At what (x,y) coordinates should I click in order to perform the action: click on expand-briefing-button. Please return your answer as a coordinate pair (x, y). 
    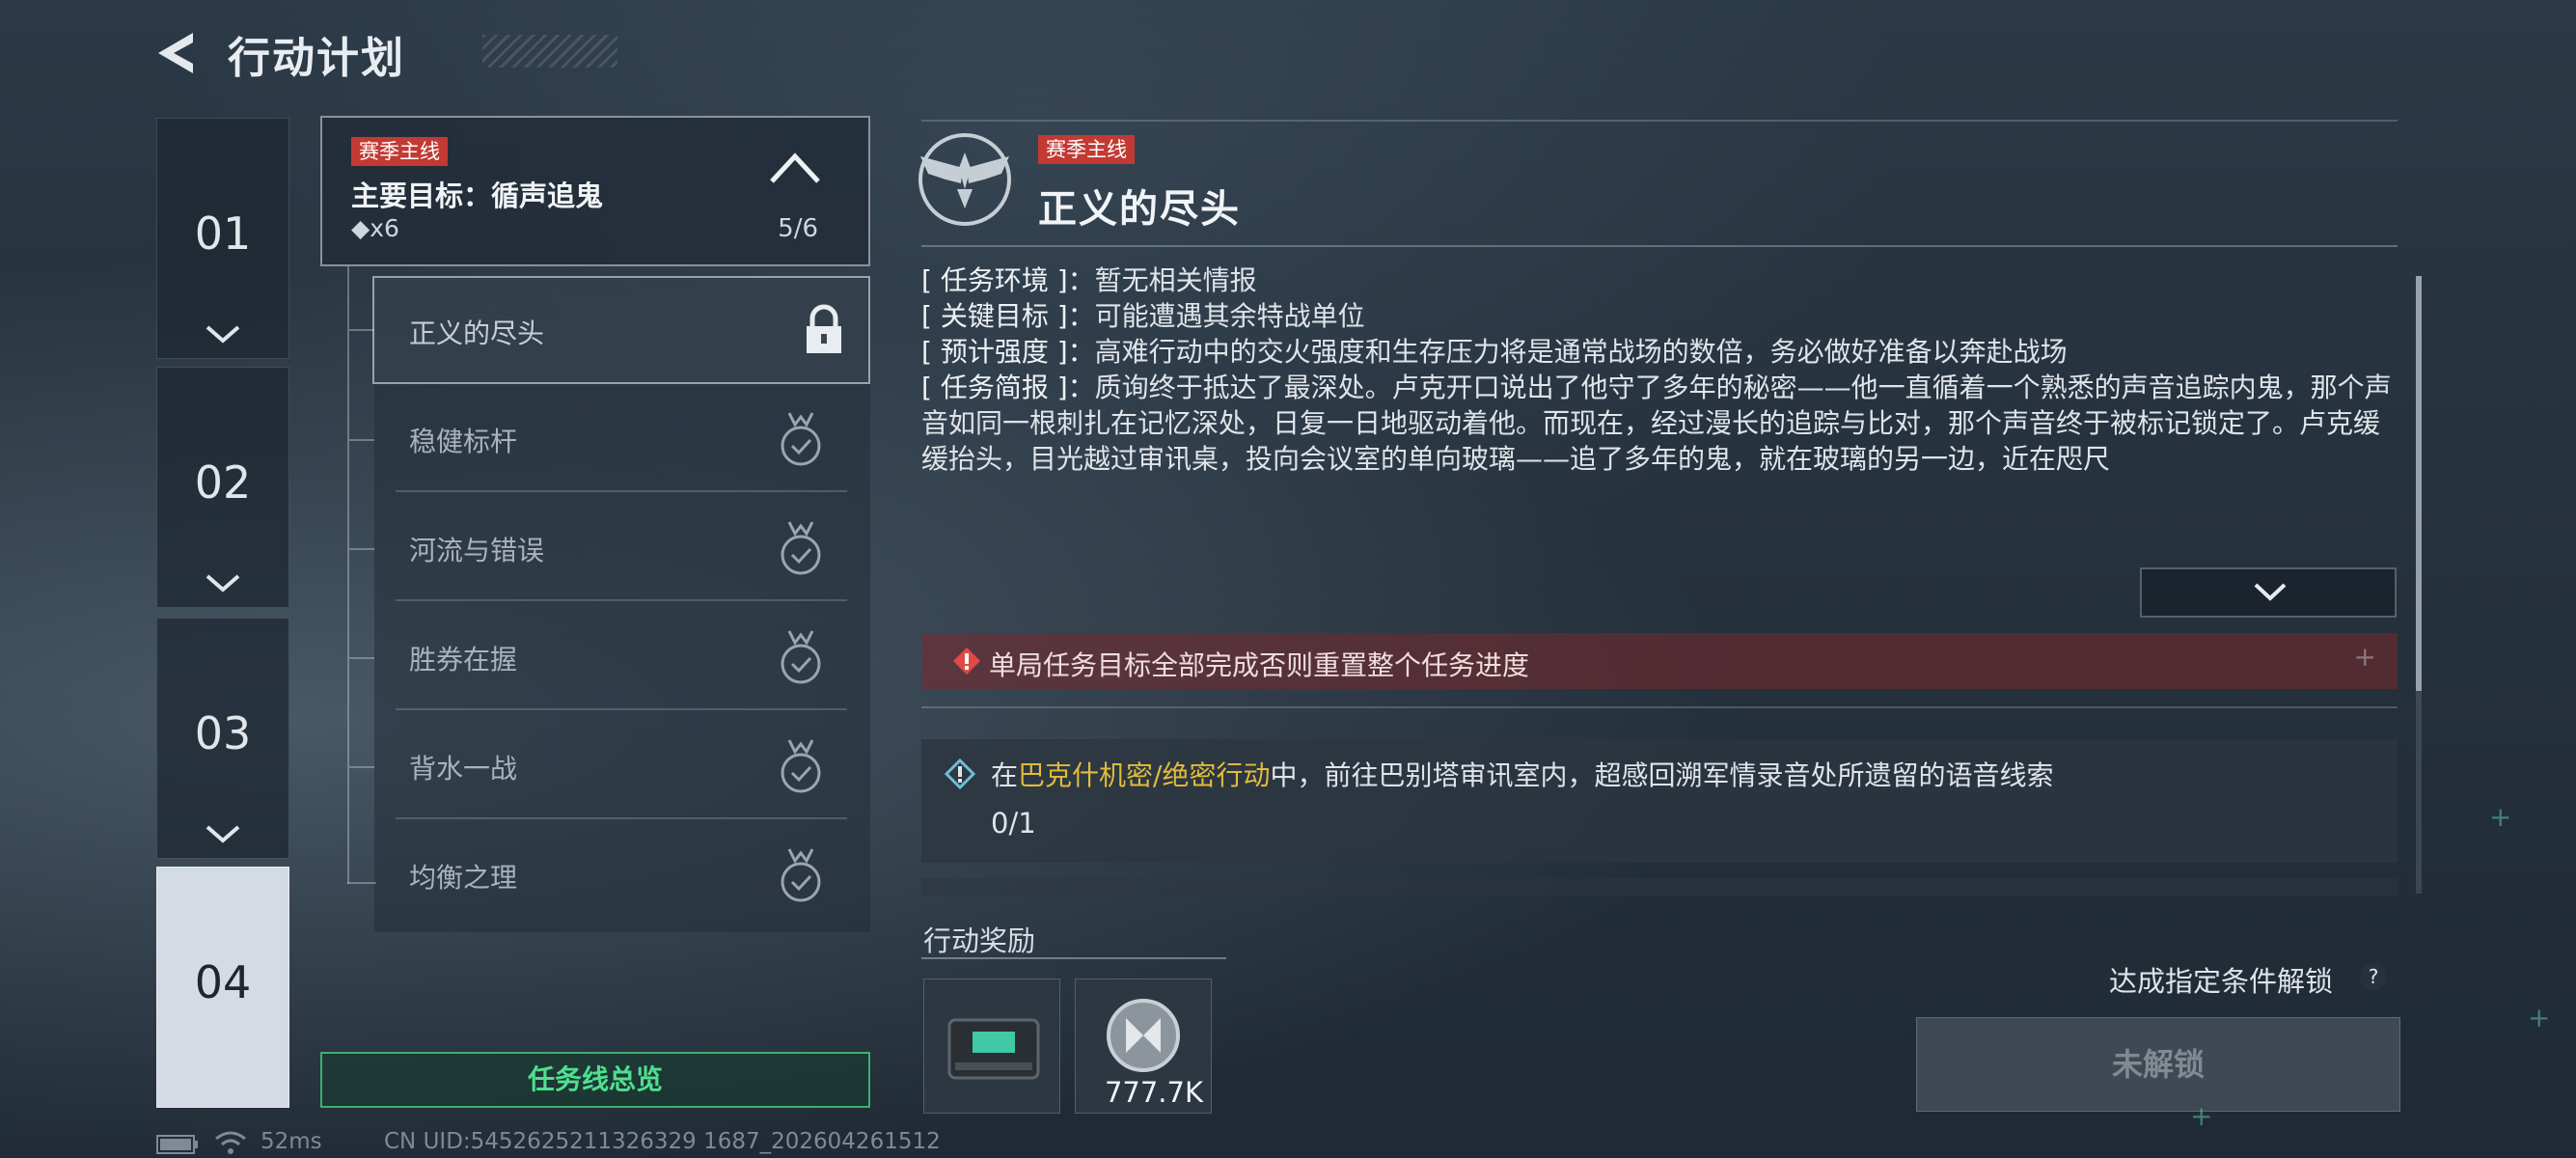
    Looking at the image, I should click on (2269, 592).